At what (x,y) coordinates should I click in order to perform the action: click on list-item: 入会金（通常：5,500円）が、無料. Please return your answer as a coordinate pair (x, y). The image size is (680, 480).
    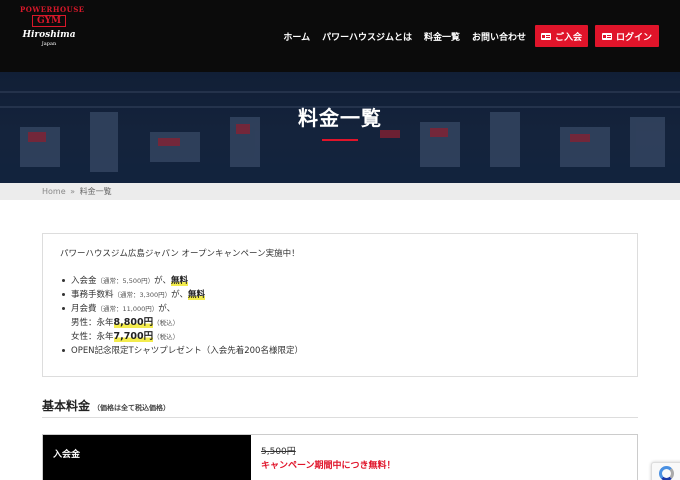
    Looking at the image, I should click on (341, 281).